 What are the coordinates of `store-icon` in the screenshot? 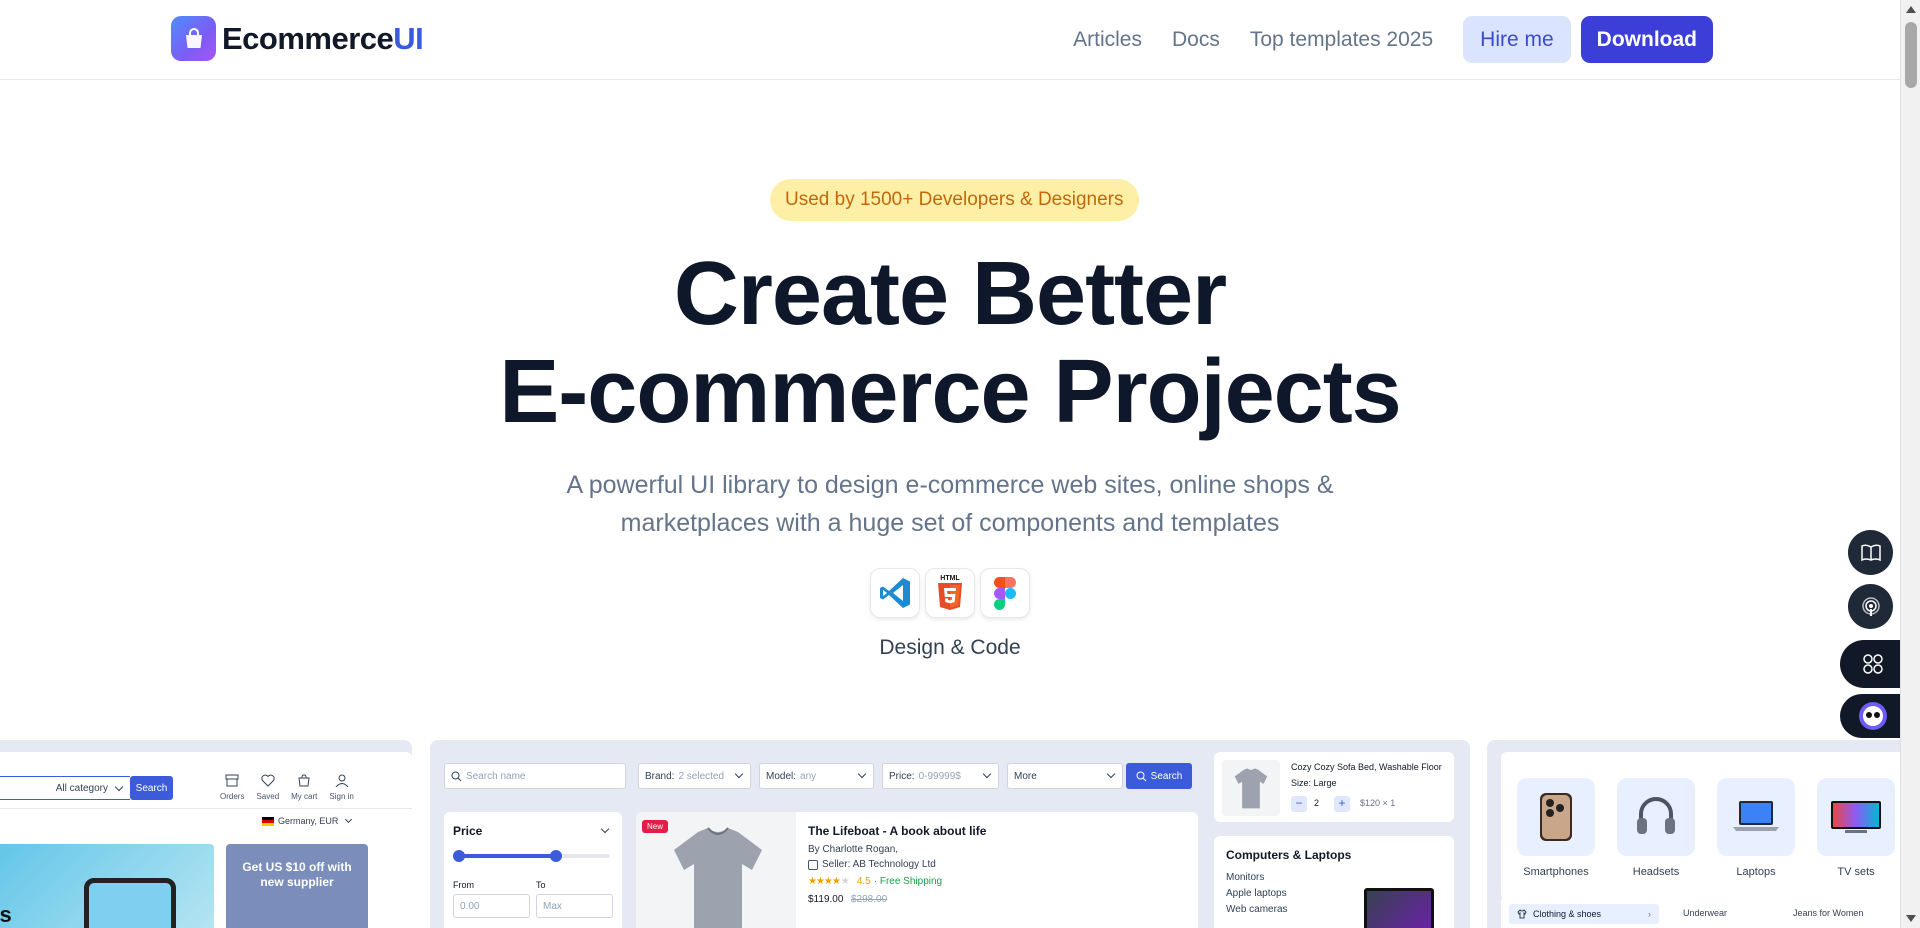 It's located at (813, 864).